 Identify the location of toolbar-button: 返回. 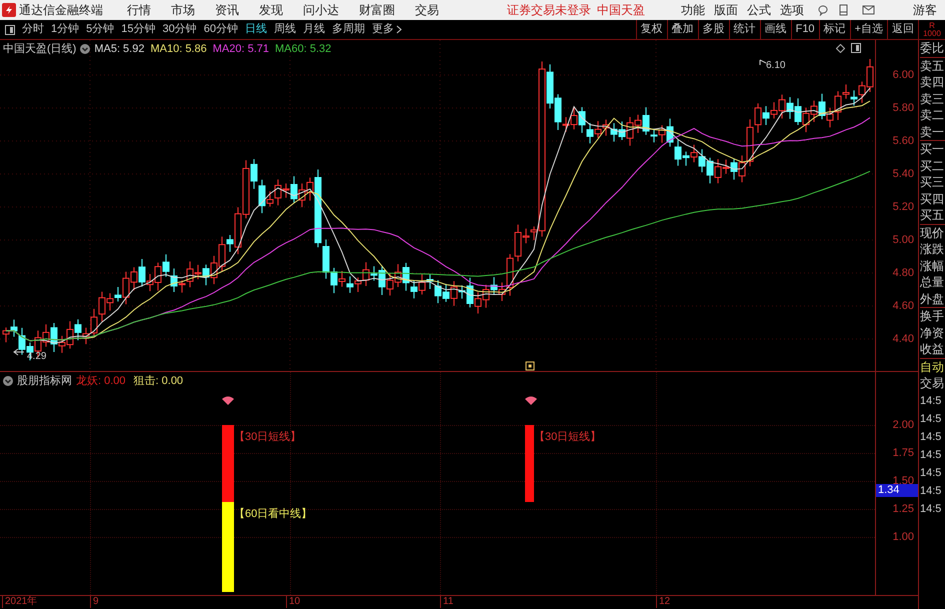
(902, 30).